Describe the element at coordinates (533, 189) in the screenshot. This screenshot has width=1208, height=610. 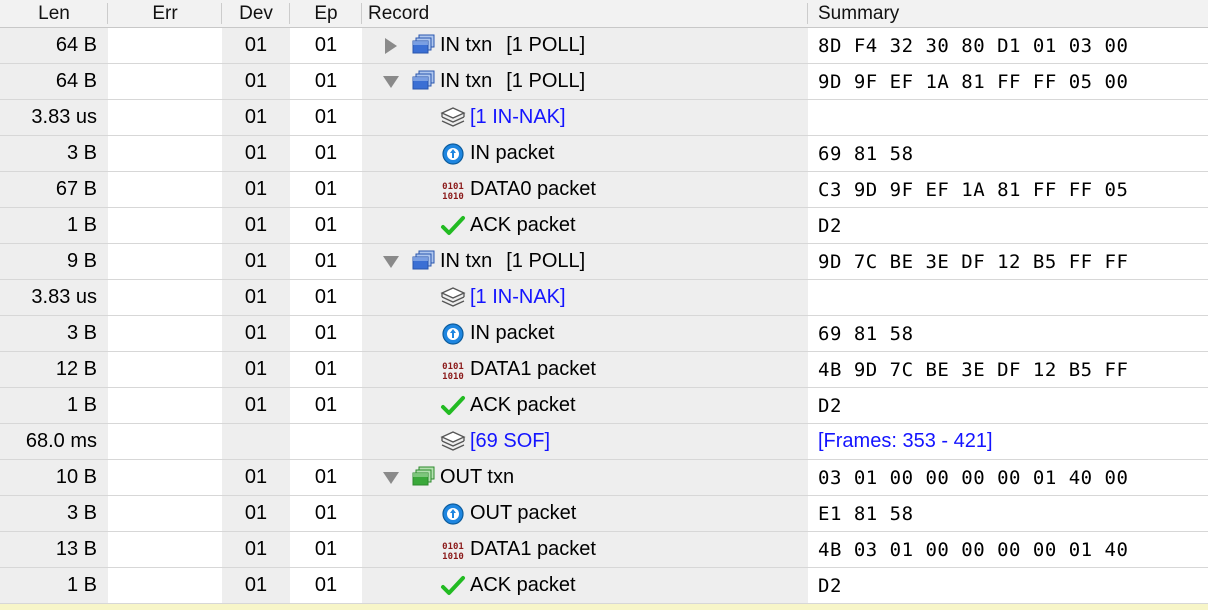
I see `record-label: DATA0 packet` at that location.